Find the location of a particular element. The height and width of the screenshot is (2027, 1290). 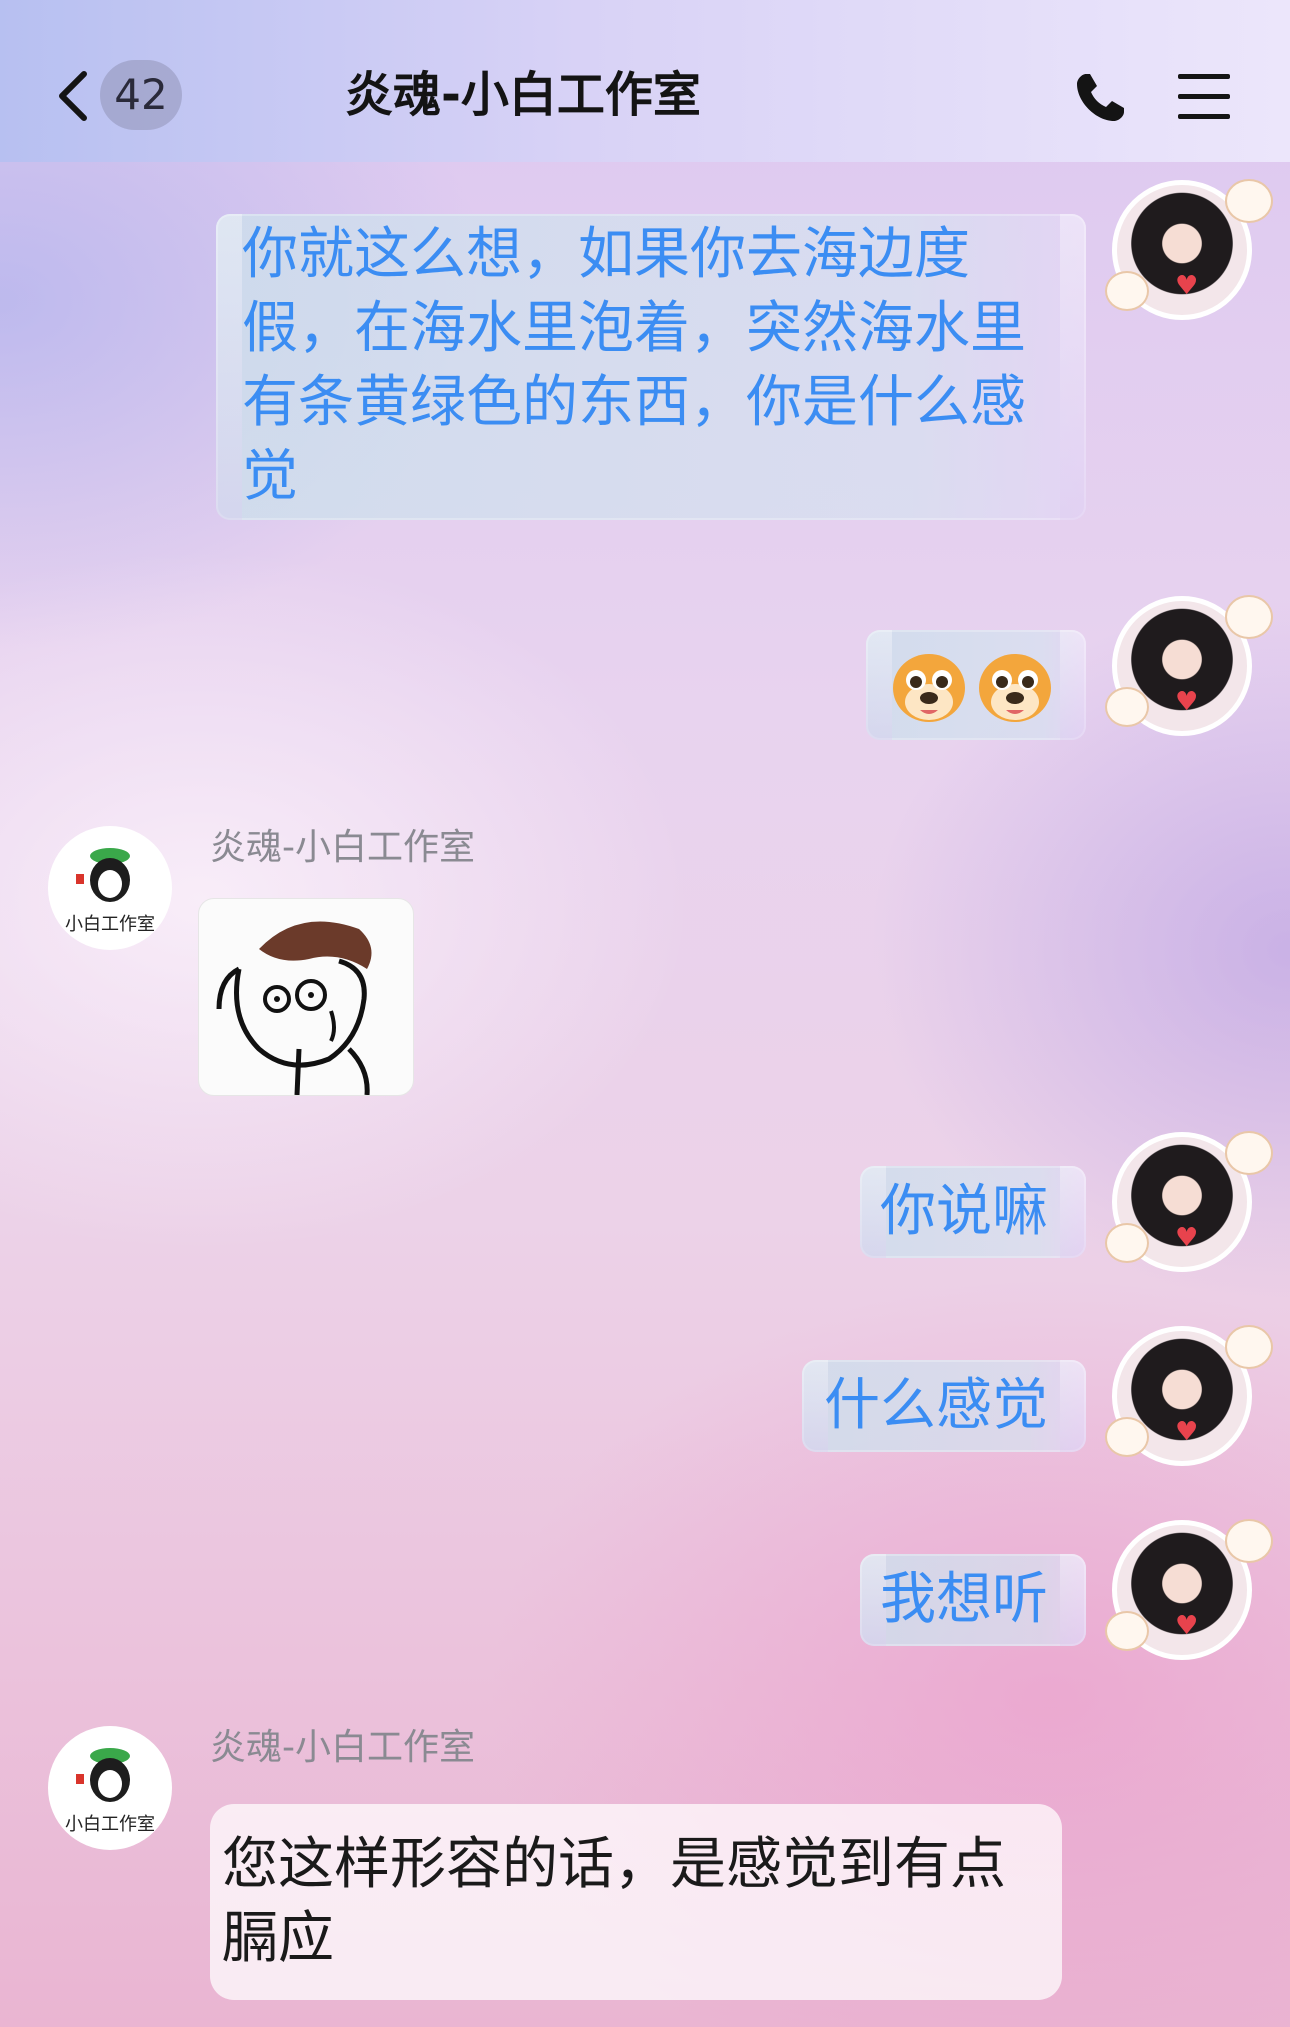

my-message-bubble: 我想听 is located at coordinates (973, 1600).